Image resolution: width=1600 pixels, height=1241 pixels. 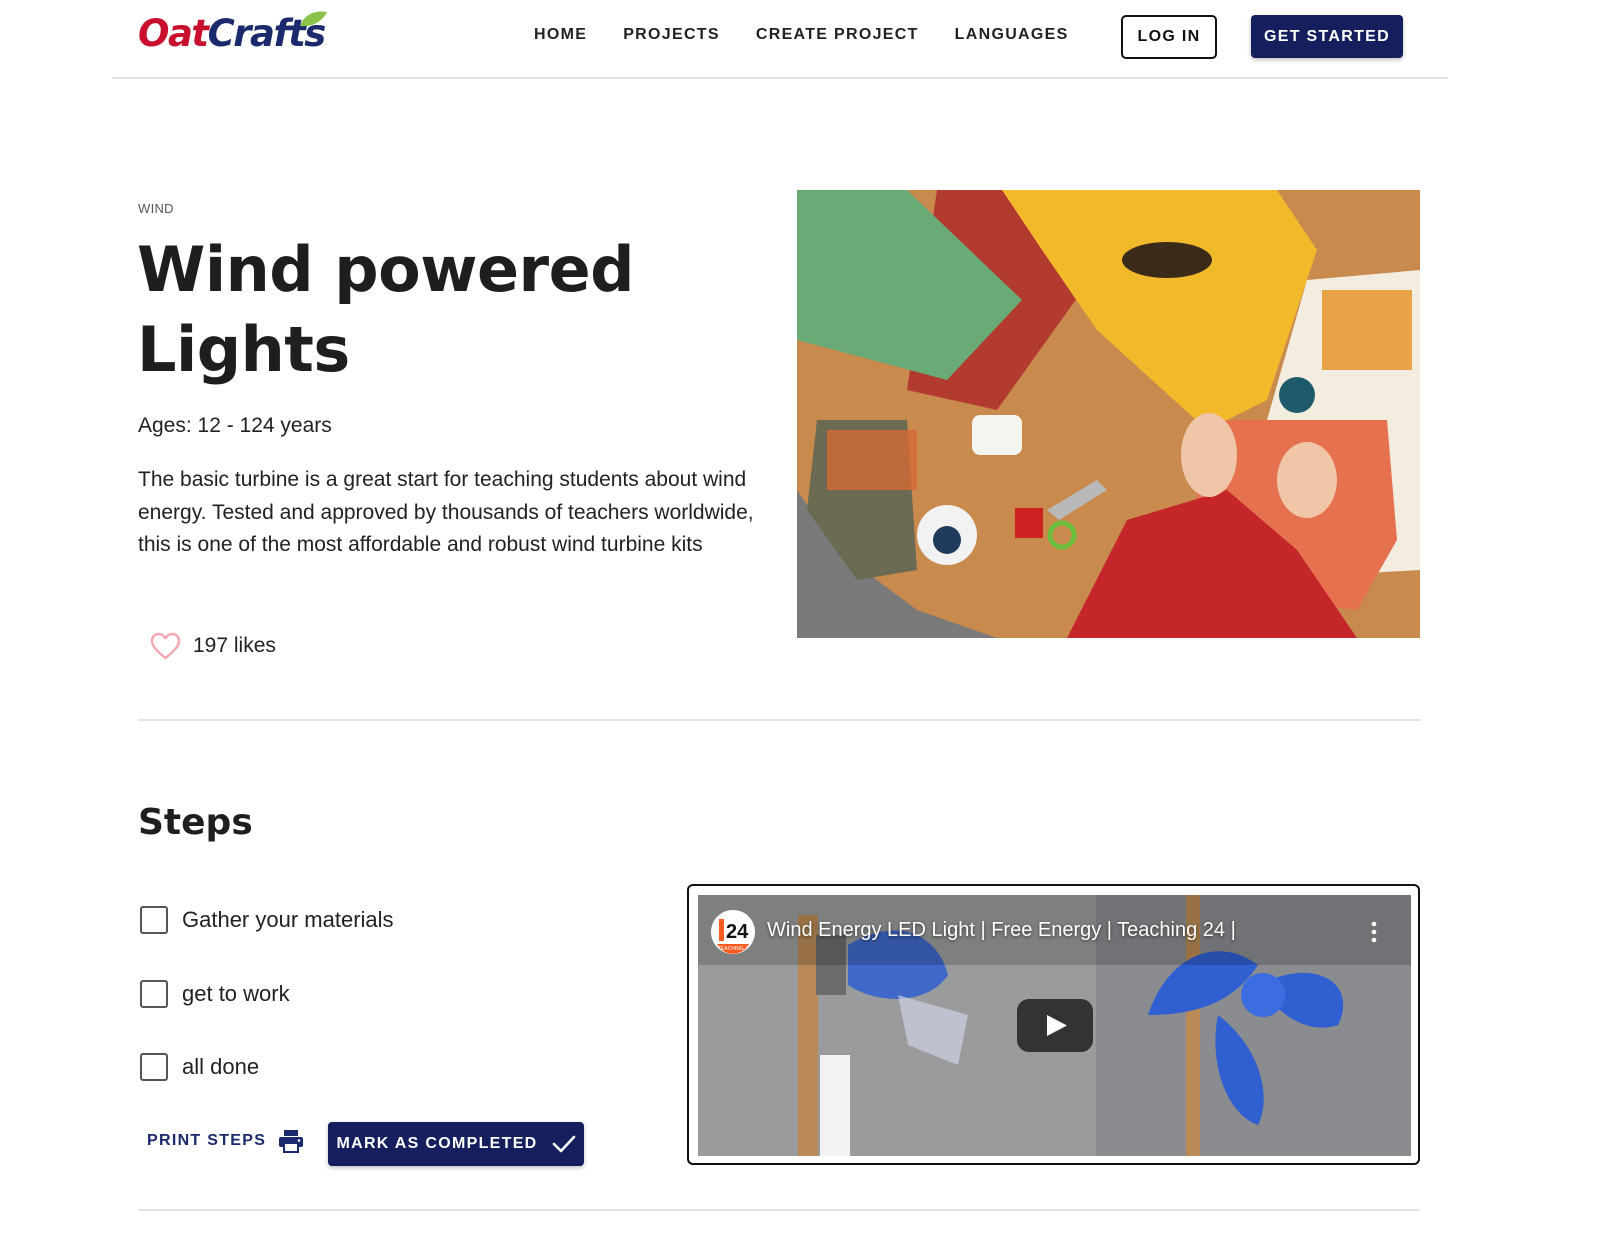 I want to click on check-icon, so click(x=563, y=1144).